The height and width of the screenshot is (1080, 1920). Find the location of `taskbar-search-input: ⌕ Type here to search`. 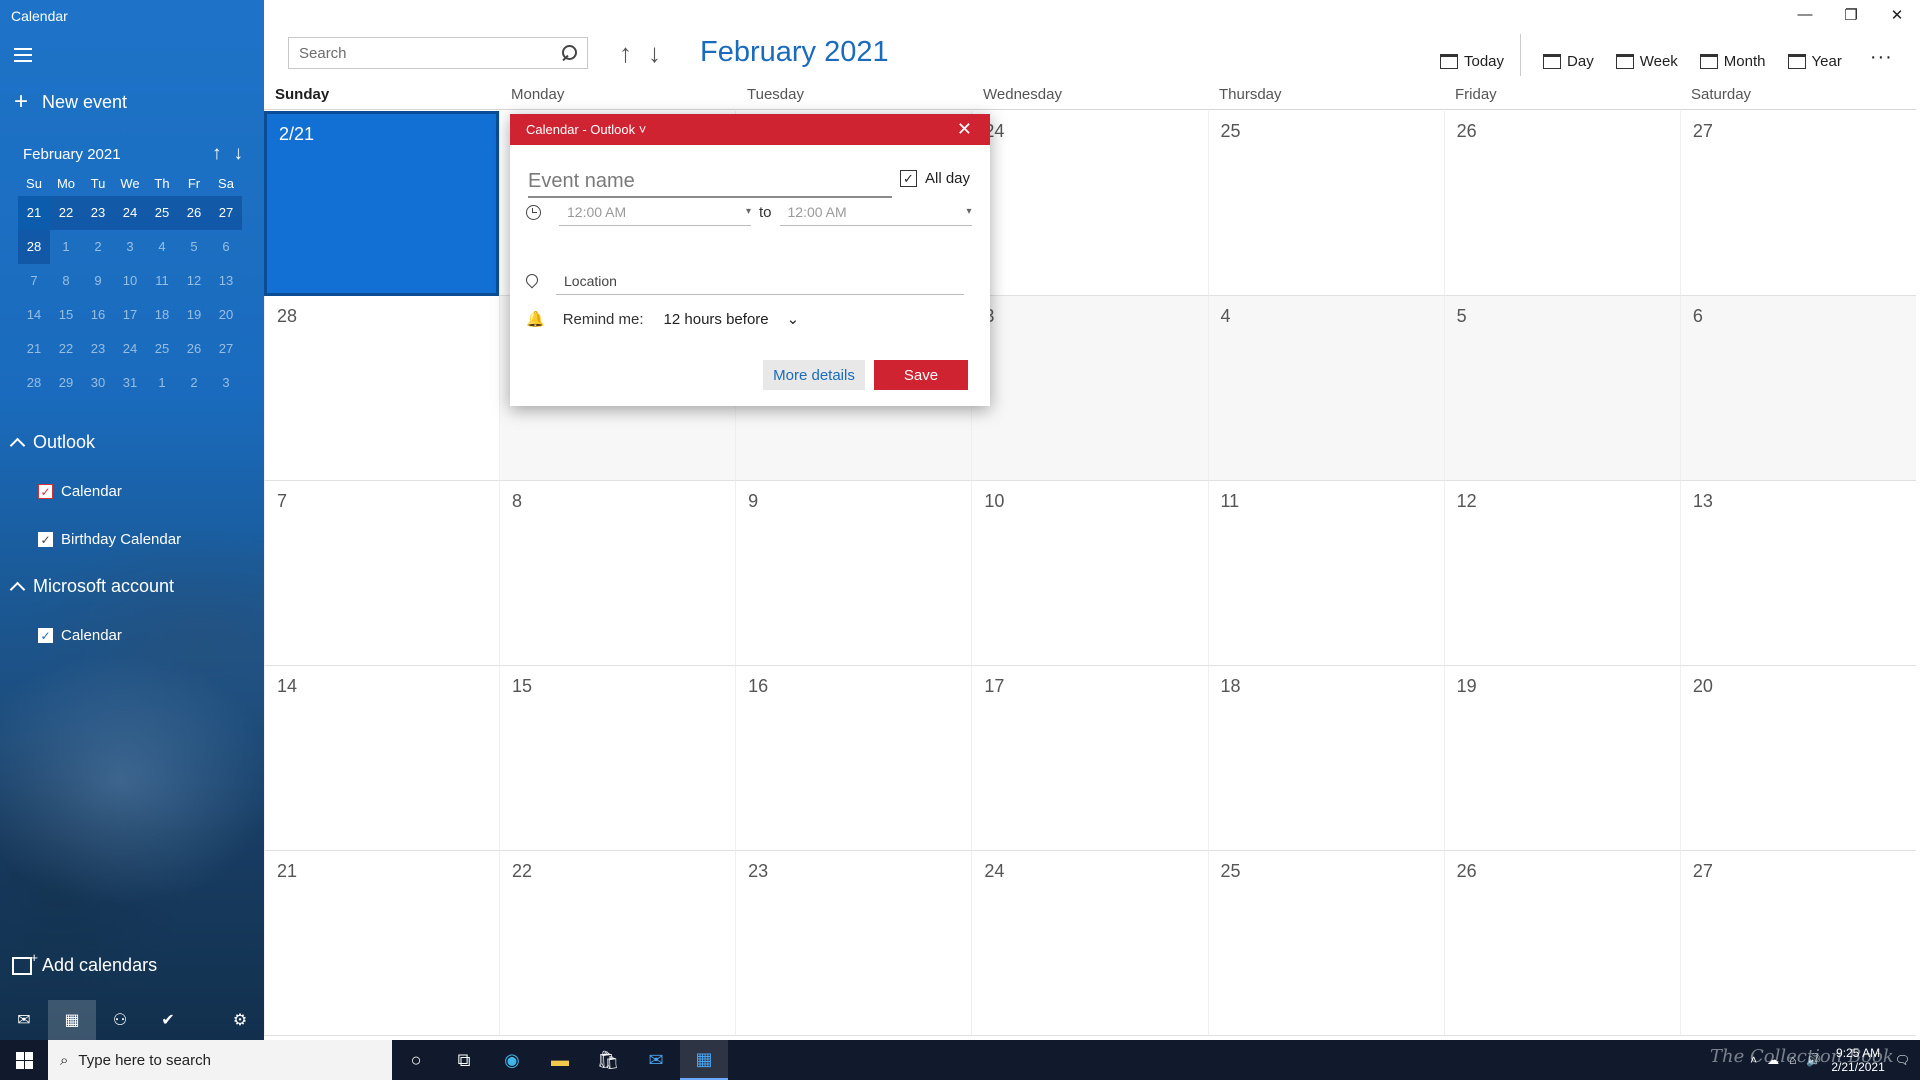

taskbar-search-input: ⌕ Type here to search is located at coordinates (220, 1060).